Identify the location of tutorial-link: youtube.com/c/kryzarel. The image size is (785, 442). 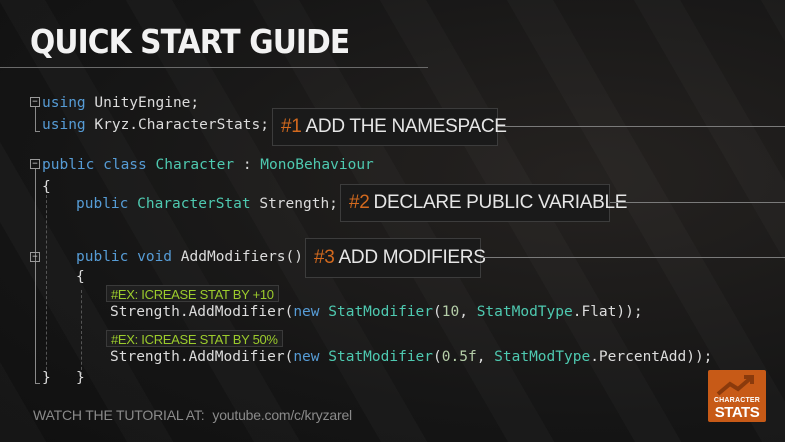
(282, 415).